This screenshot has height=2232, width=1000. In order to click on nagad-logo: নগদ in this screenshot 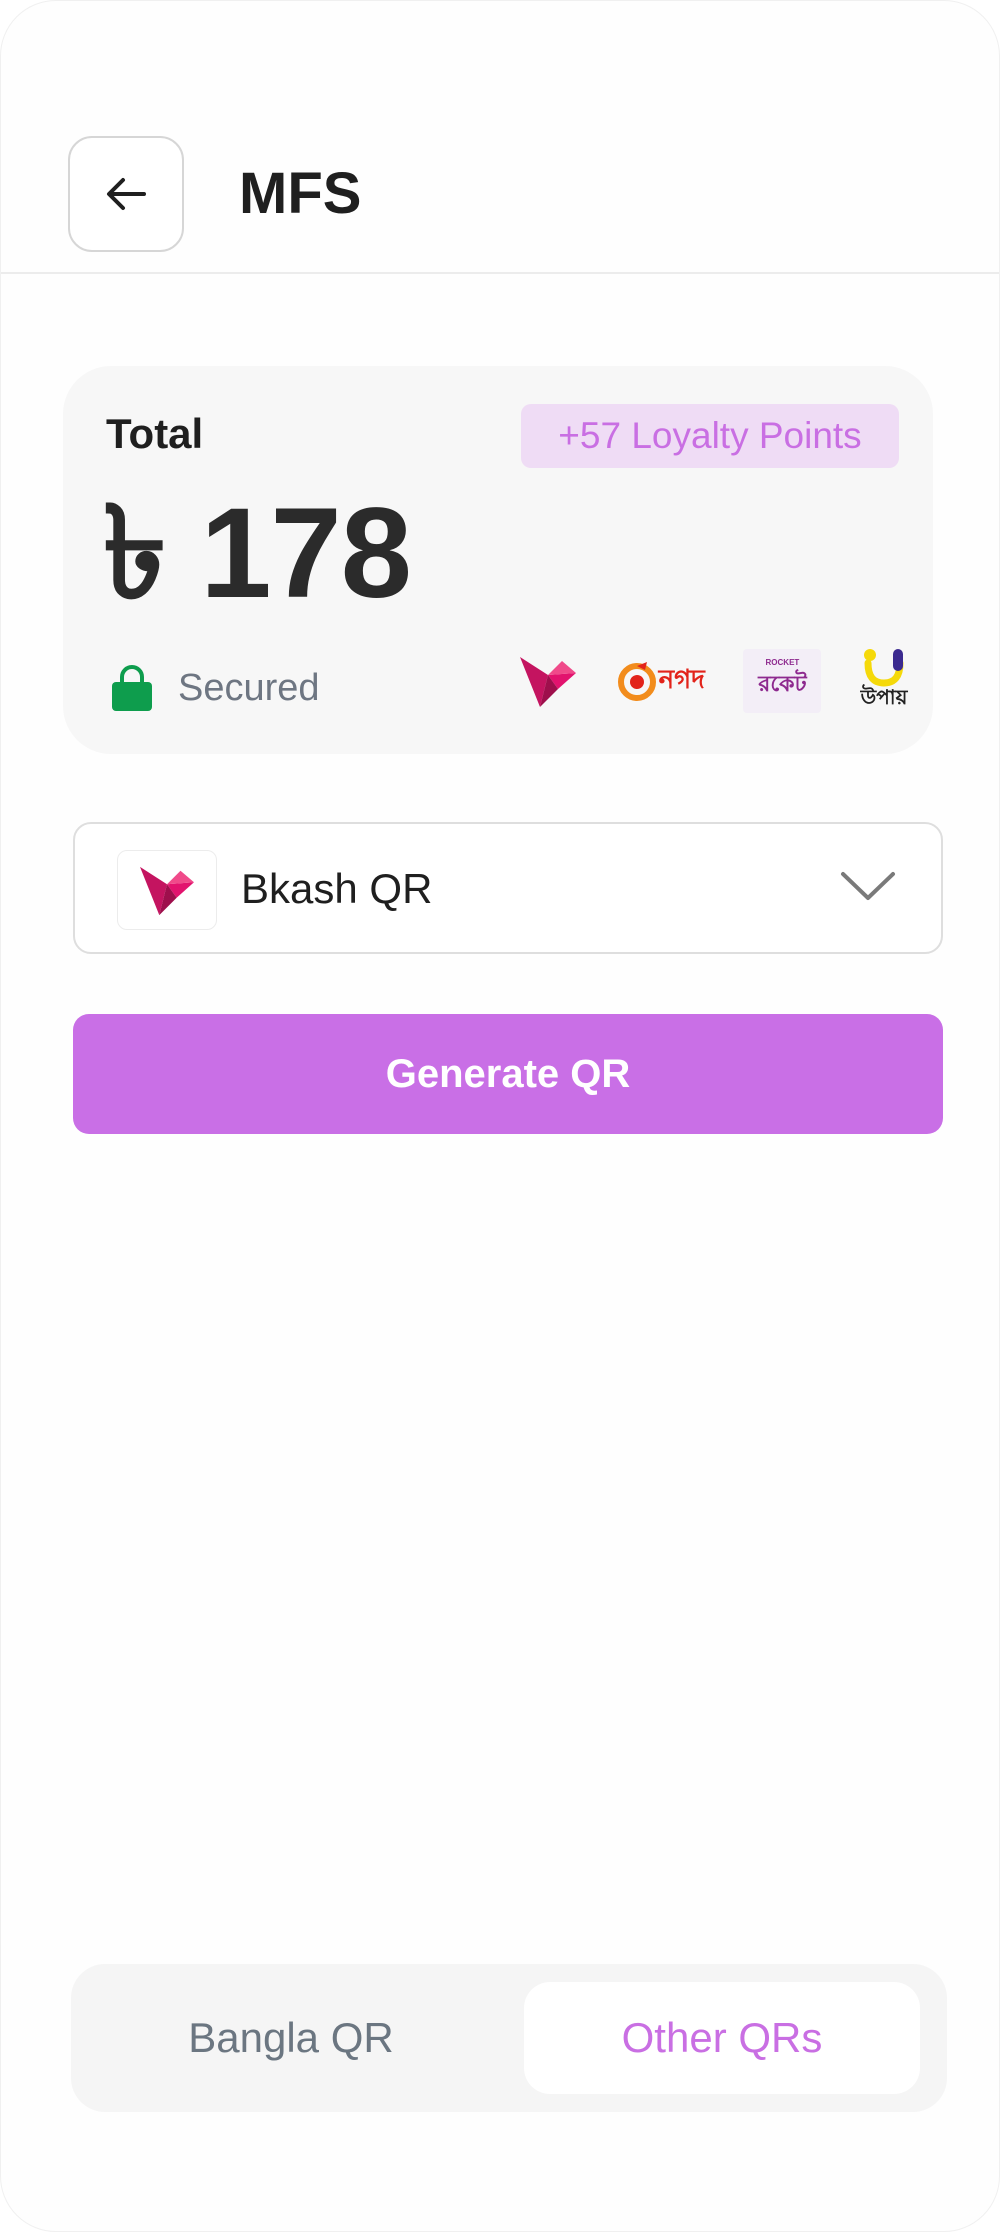, I will do `click(661, 681)`.